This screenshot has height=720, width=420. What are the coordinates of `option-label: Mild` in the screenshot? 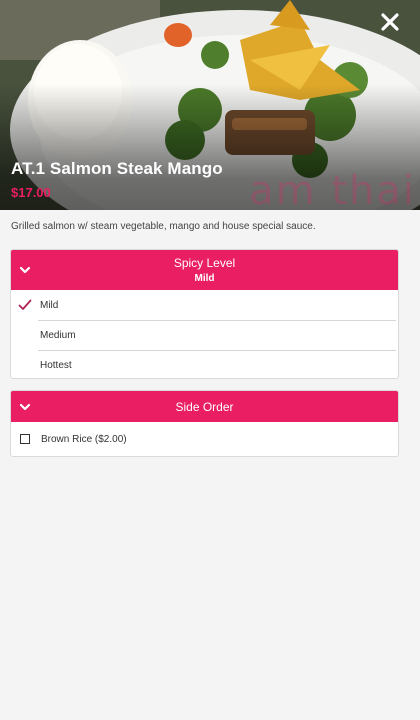 It's located at (49, 305).